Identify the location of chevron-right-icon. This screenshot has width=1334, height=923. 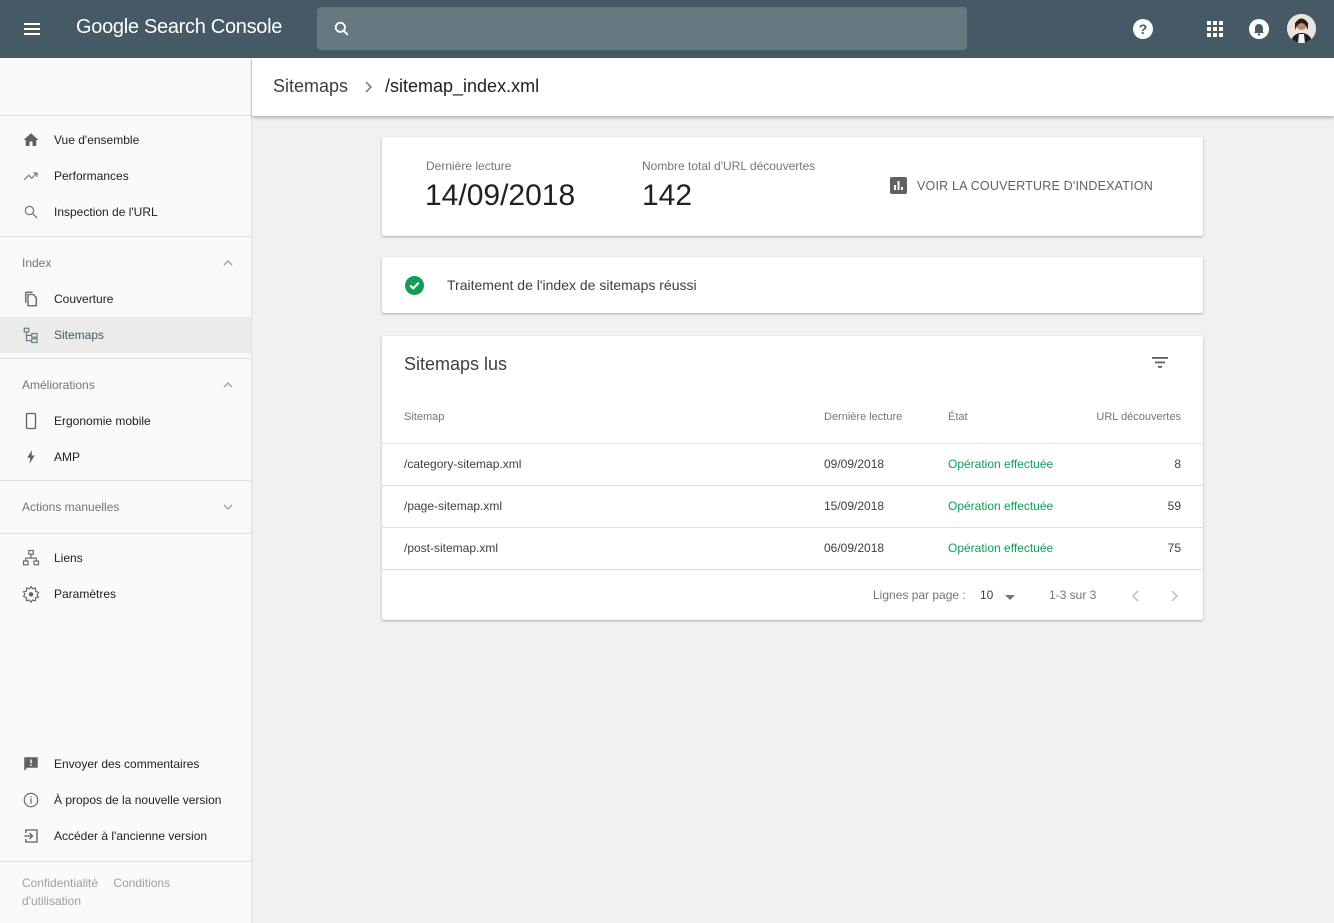
(369, 87).